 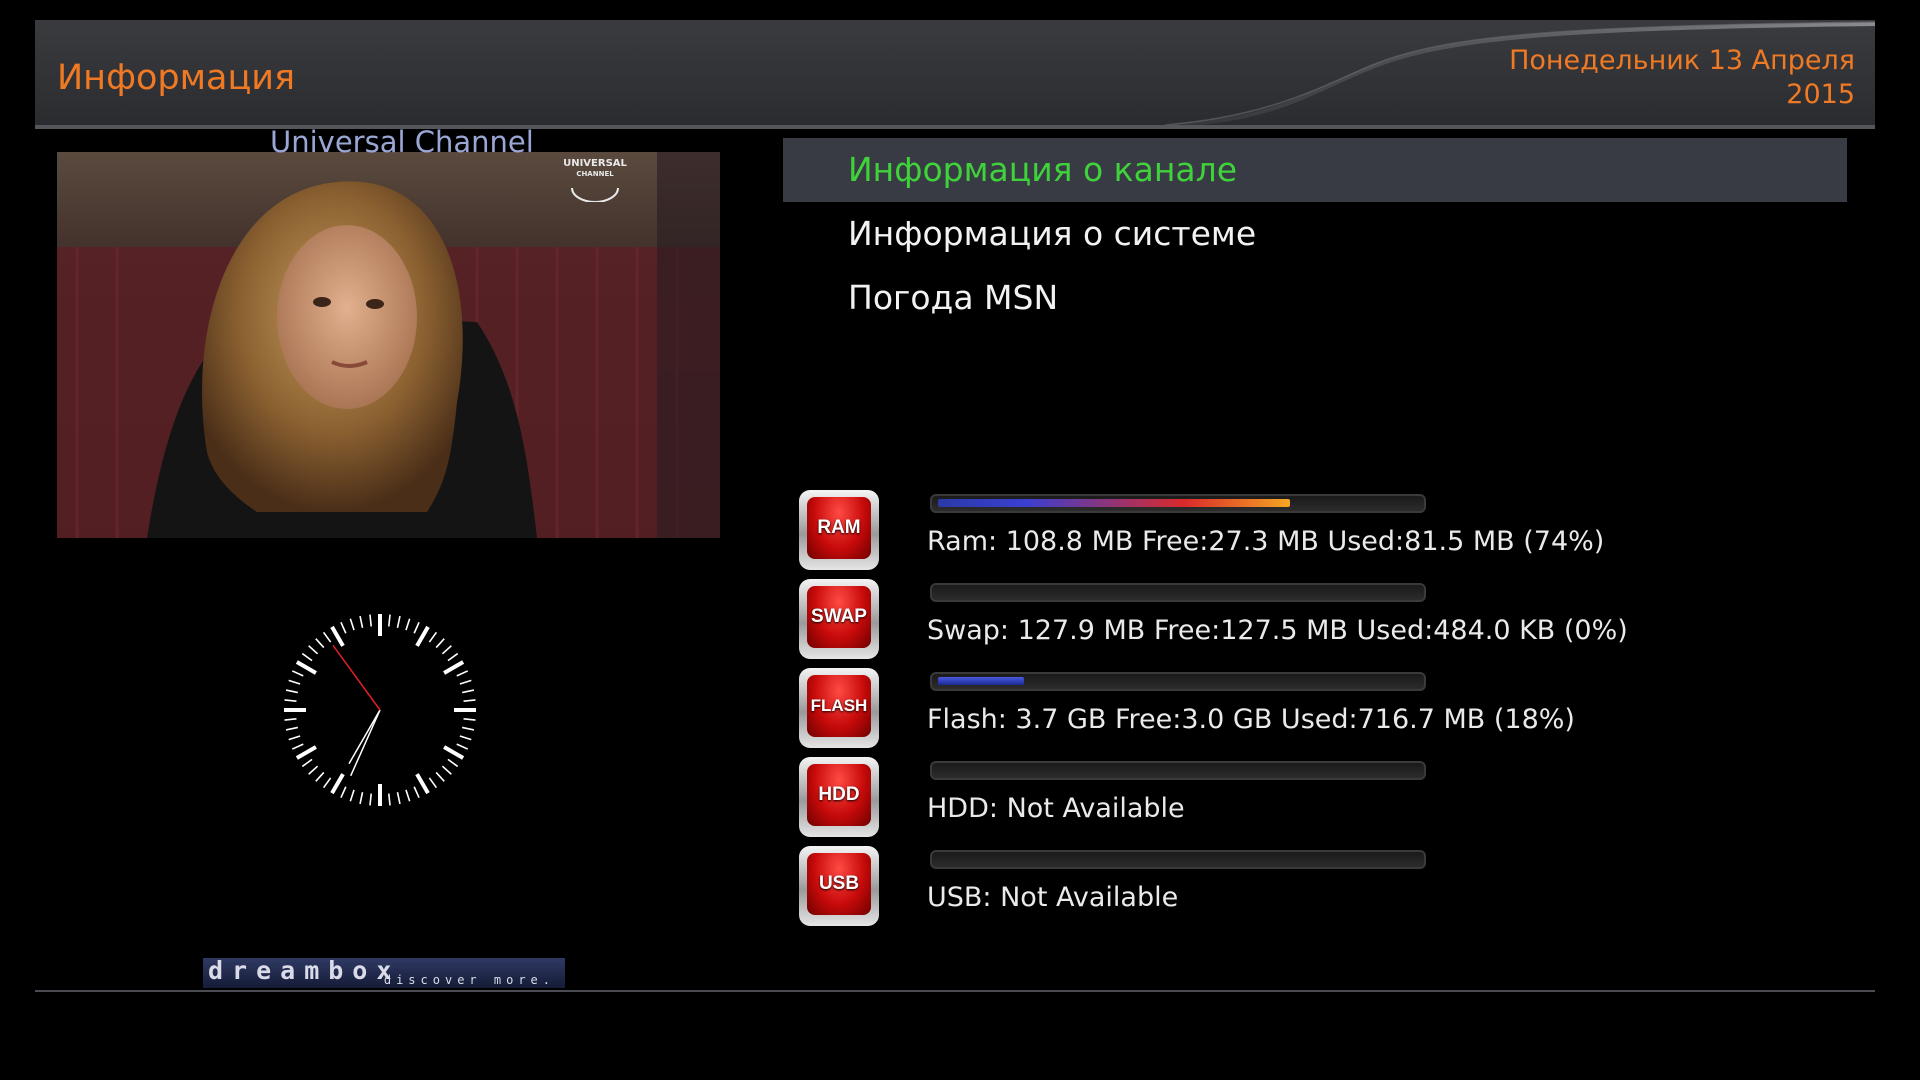 I want to click on stat-row-usb: USB USB: Not Available, so click(x=1347, y=890).